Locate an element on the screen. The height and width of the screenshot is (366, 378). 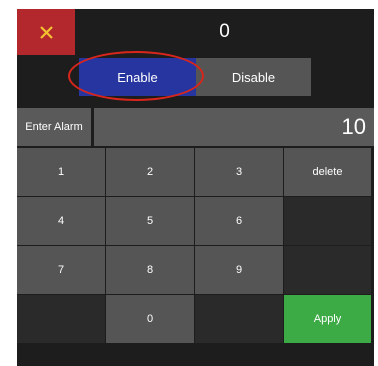
key-7: 7 is located at coordinates (61, 270).